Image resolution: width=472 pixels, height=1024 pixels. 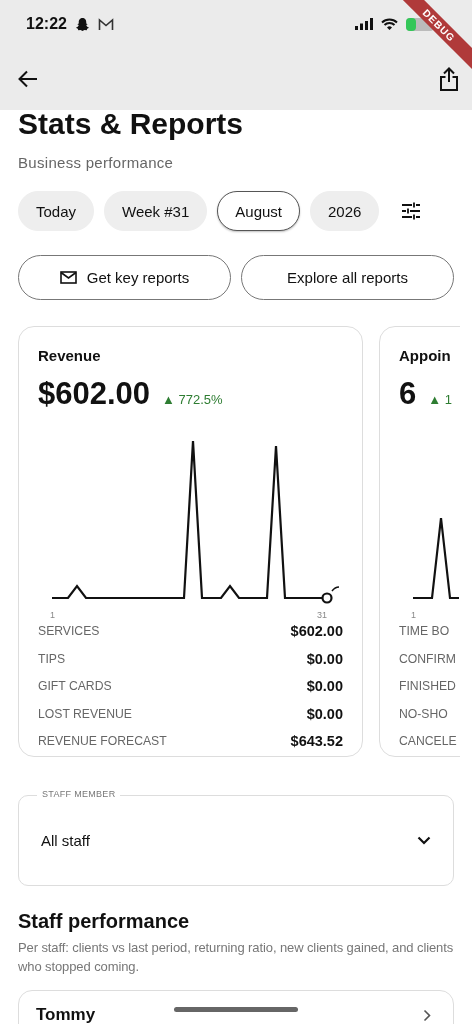 What do you see at coordinates (316, 631) in the screenshot?
I see `metric-amount: $602.00` at bounding box center [316, 631].